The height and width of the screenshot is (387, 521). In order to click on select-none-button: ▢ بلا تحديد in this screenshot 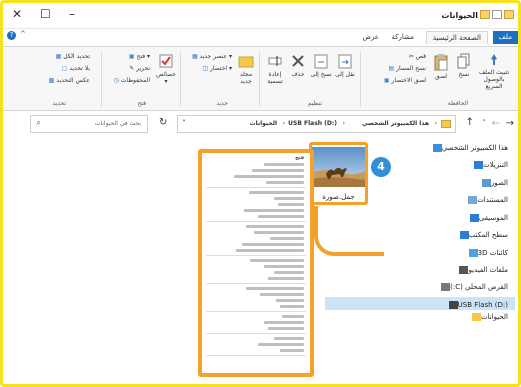, I will do `click(76, 68)`.